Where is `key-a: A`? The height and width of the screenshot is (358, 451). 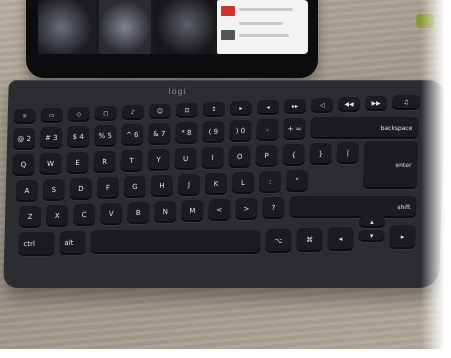 key-a: A is located at coordinates (27, 191).